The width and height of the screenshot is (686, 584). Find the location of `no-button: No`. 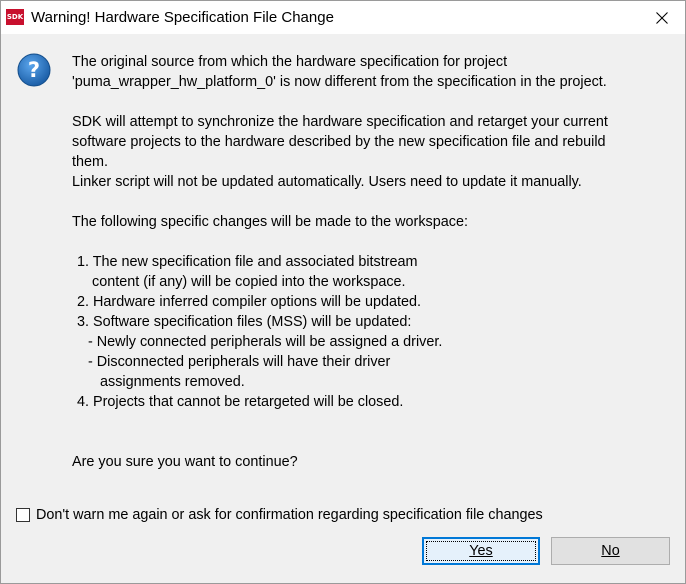

no-button: No is located at coordinates (610, 551).